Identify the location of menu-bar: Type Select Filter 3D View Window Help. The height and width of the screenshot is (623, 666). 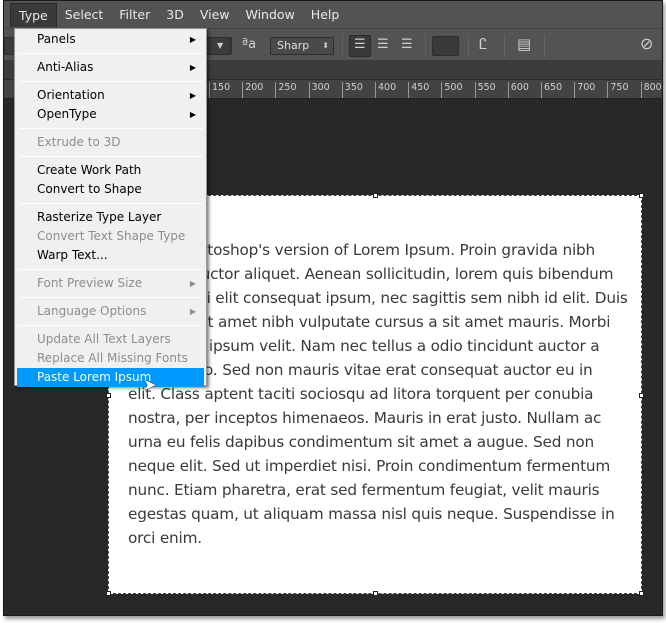
(333, 14).